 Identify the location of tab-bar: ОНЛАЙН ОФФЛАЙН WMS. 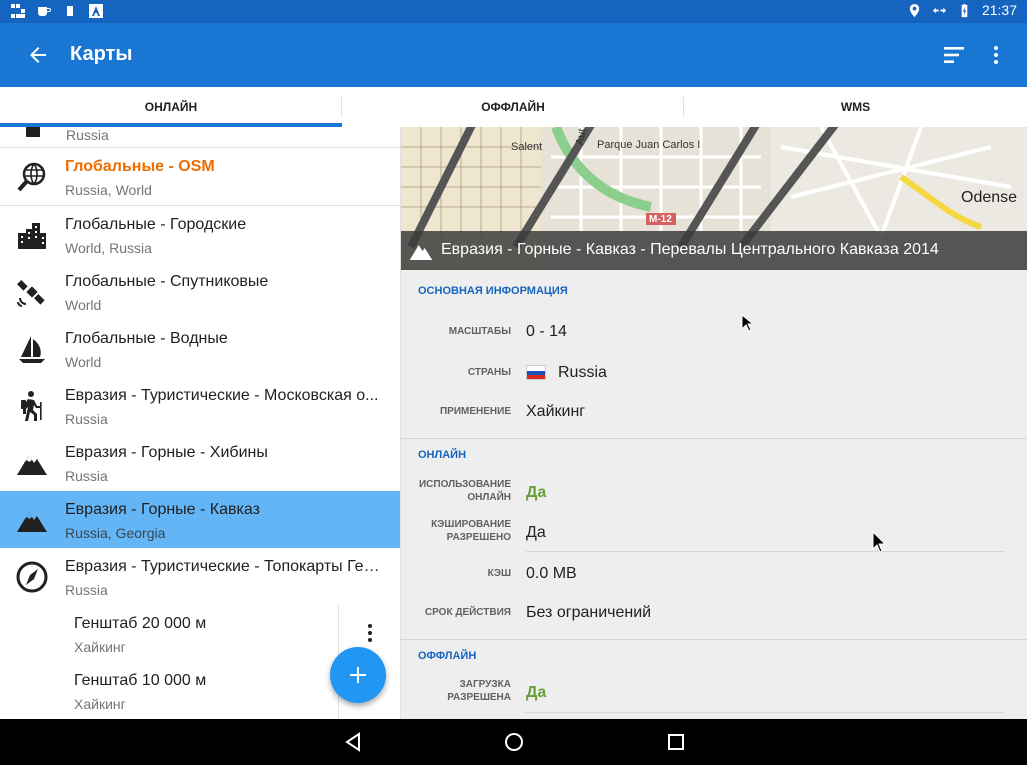
(513, 107).